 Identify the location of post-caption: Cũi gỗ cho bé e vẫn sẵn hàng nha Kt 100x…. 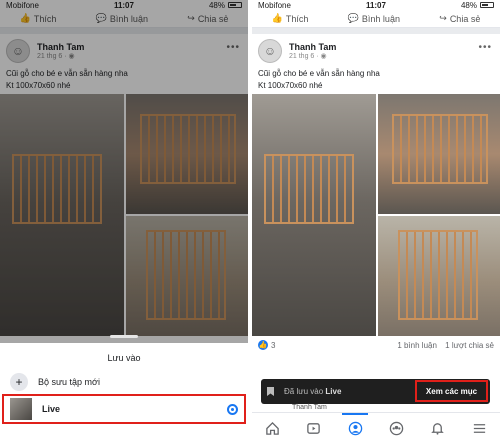
(319, 79).